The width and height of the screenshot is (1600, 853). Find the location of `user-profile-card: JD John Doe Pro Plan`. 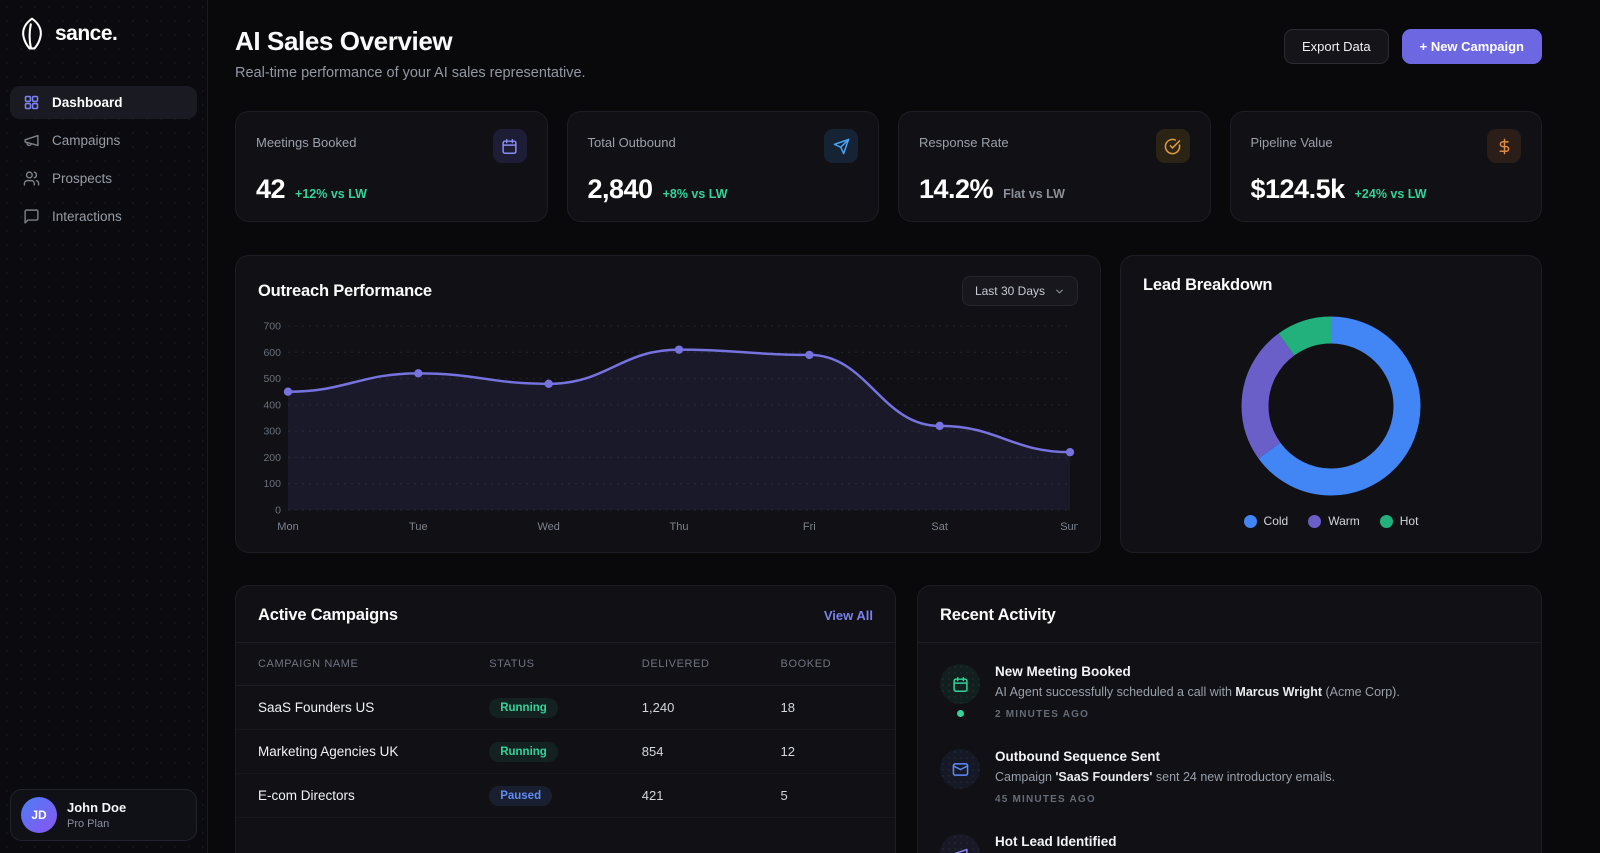

user-profile-card: JD John Doe Pro Plan is located at coordinates (103, 815).